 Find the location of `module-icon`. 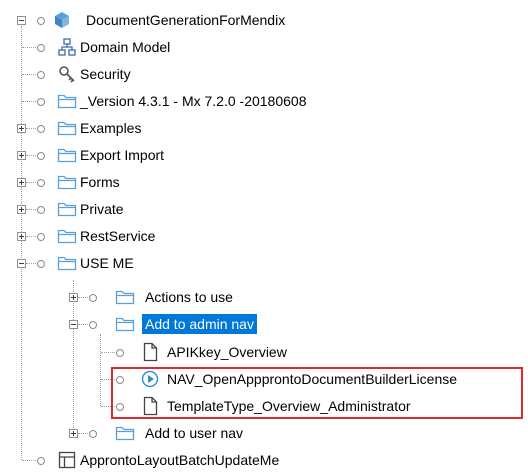

module-icon is located at coordinates (62, 20).